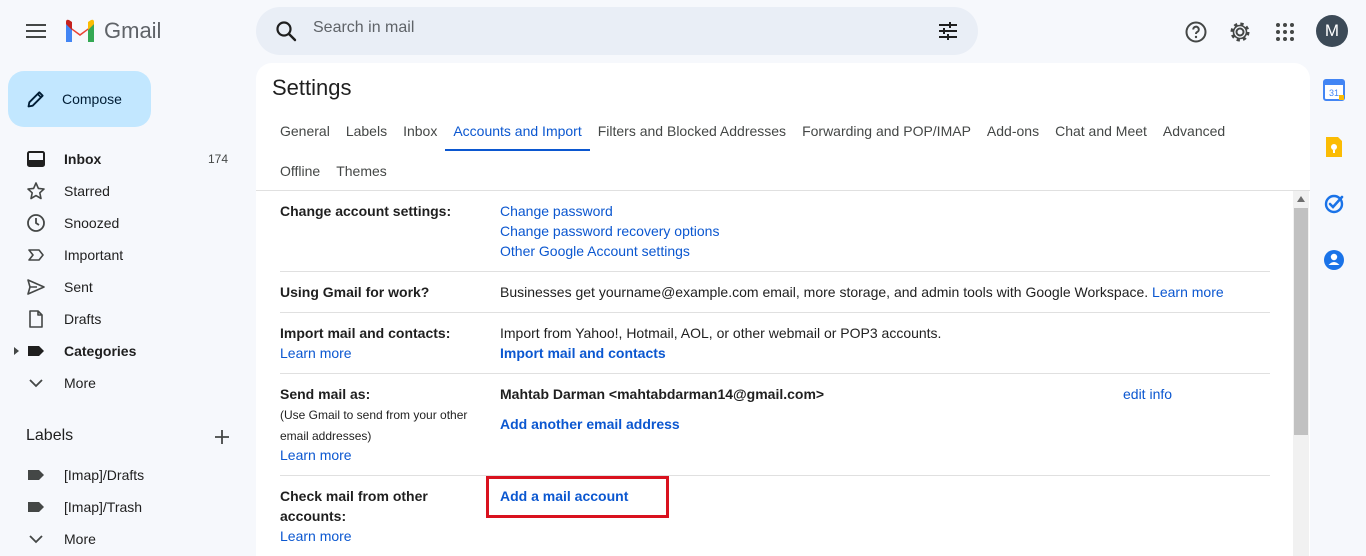 The height and width of the screenshot is (556, 1366). What do you see at coordinates (1196, 32) in the screenshot?
I see `help-icon` at bounding box center [1196, 32].